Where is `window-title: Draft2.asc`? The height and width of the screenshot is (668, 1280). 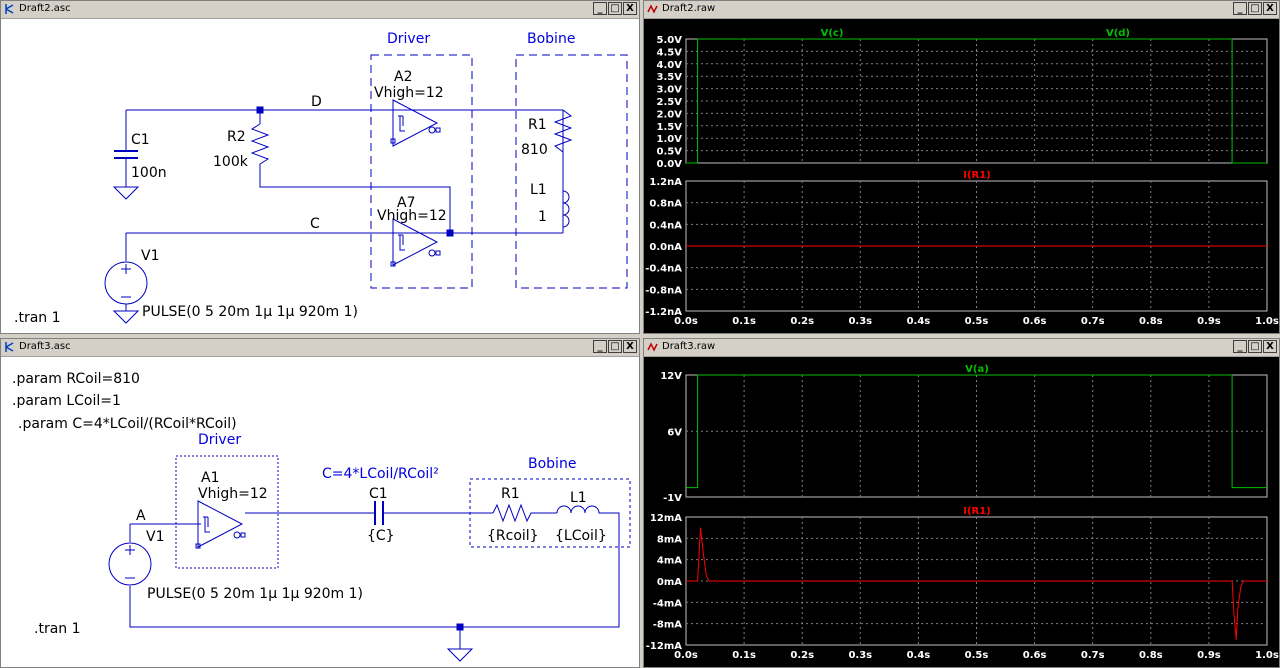 window-title: Draft2.asc is located at coordinates (45, 8).